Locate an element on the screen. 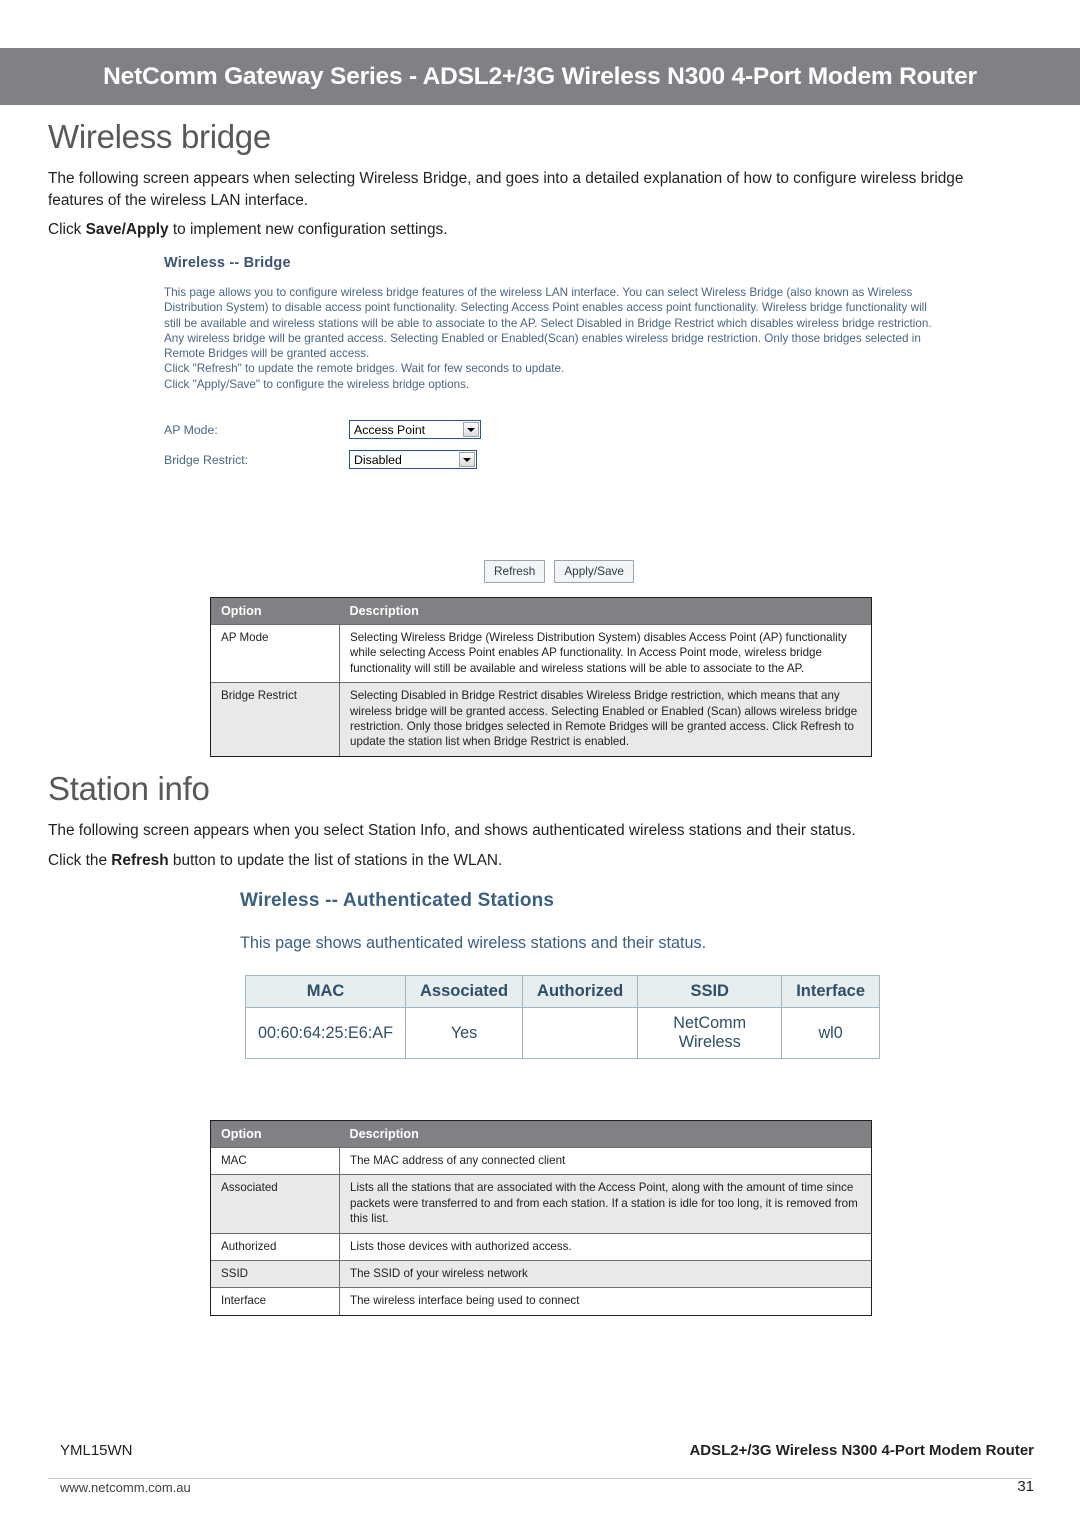 This screenshot has height=1527, width=1080. ap-mode-label: AP Mode: is located at coordinates (191, 429).